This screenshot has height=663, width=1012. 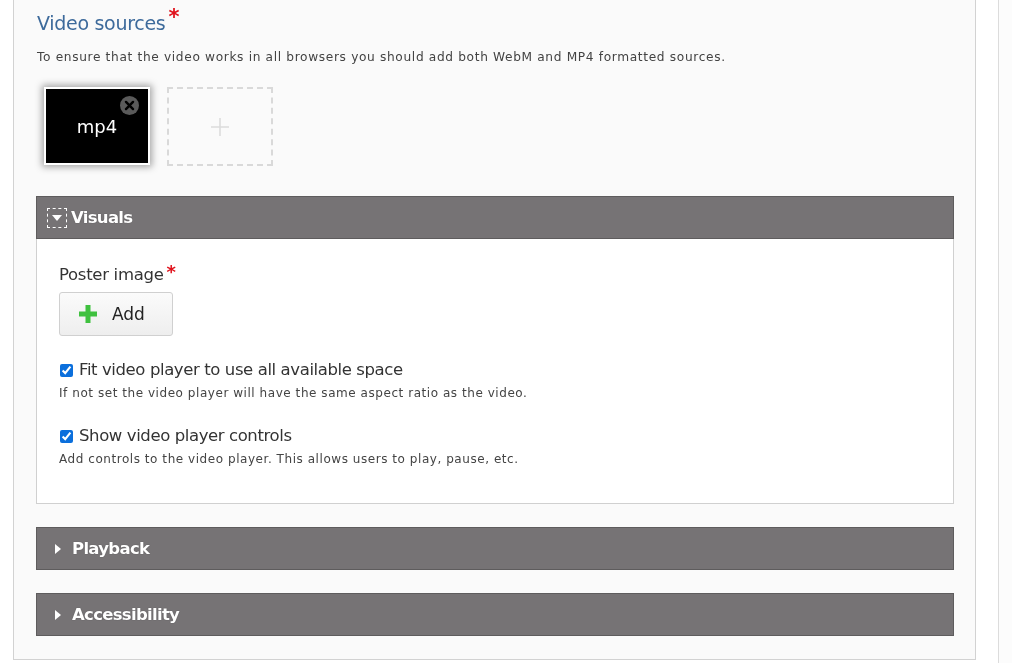 I want to click on add-button: Add, so click(x=116, y=314).